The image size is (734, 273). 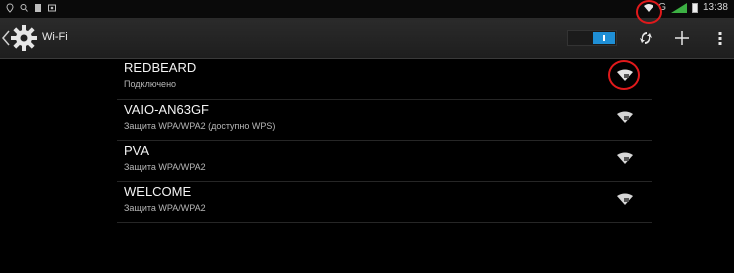 I want to click on network-row: WELCOME Защита WPA/WPA2, so click(x=384, y=202).